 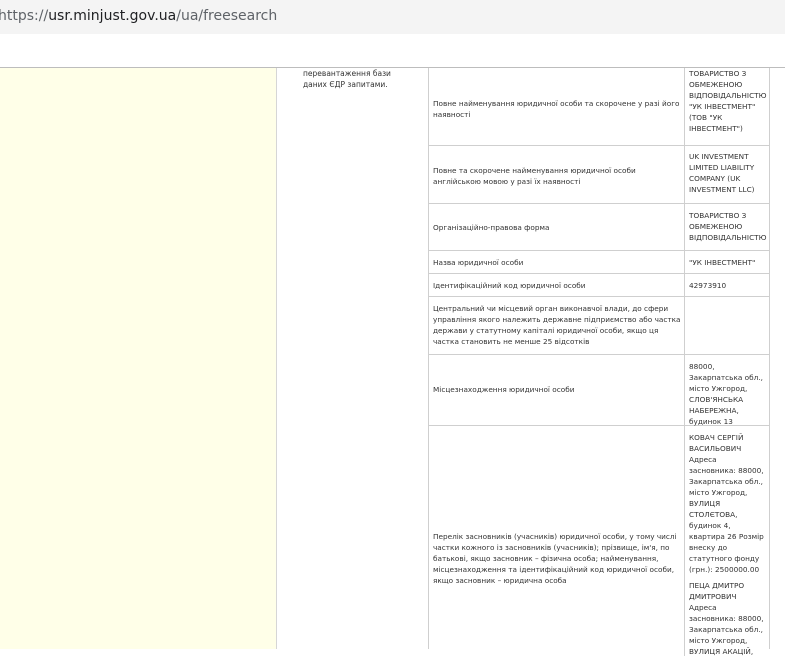 What do you see at coordinates (598, 262) in the screenshot?
I see `table-row: Назва юридичної особи "УК ІНВЕСТМЕНТ"` at bounding box center [598, 262].